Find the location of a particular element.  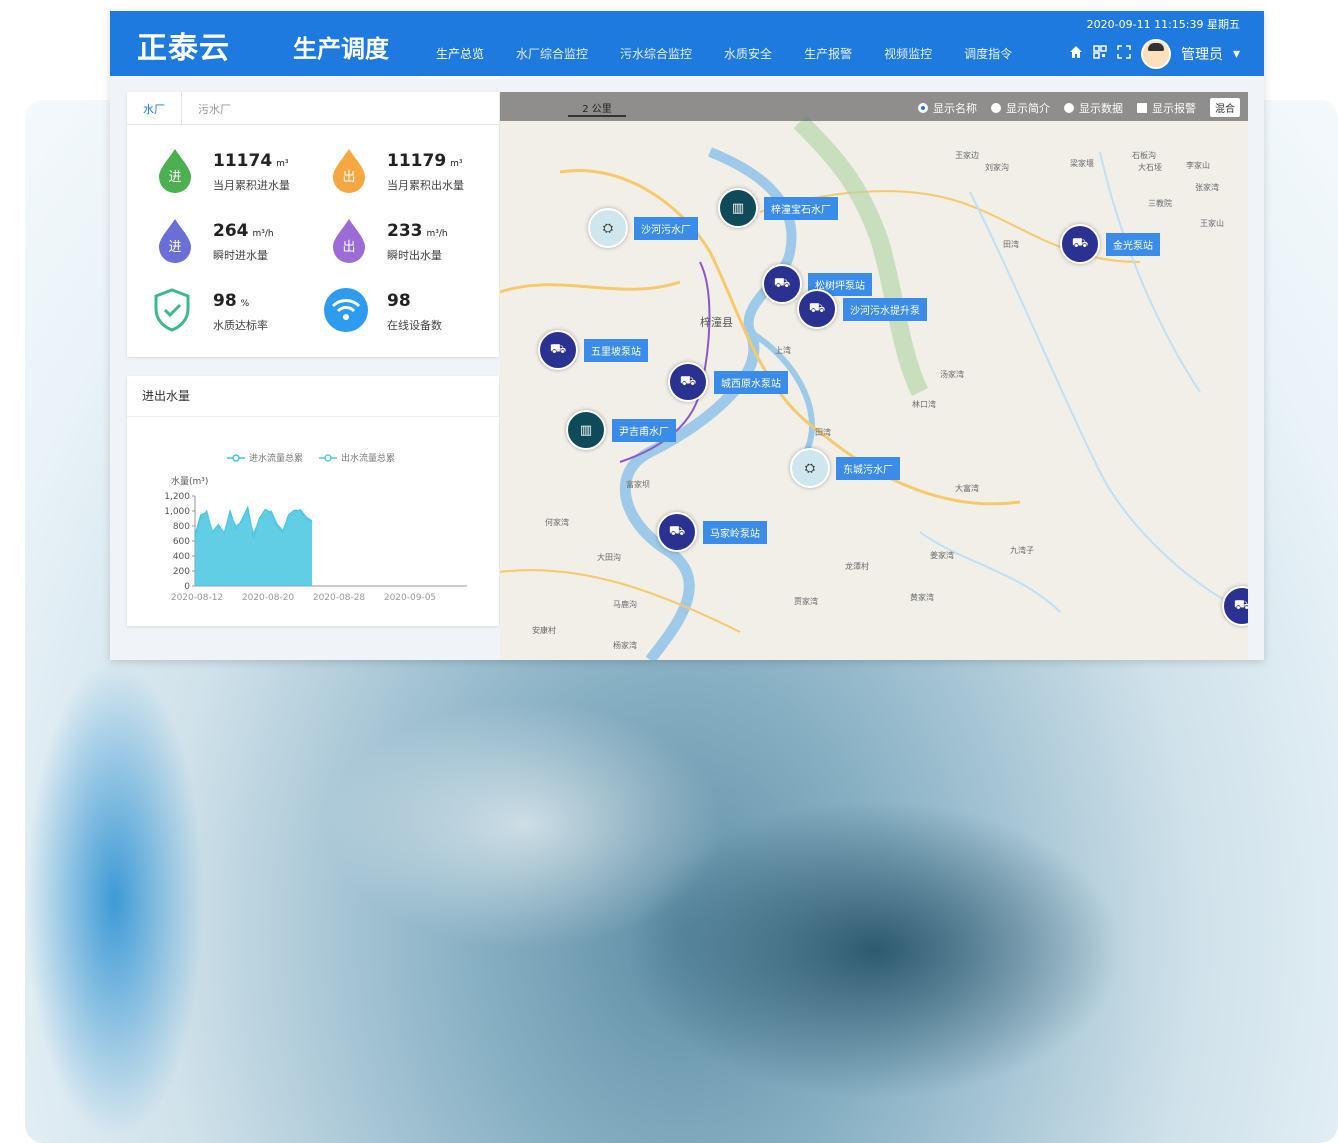

nav-item-video: 视频监控 is located at coordinates (908, 43).